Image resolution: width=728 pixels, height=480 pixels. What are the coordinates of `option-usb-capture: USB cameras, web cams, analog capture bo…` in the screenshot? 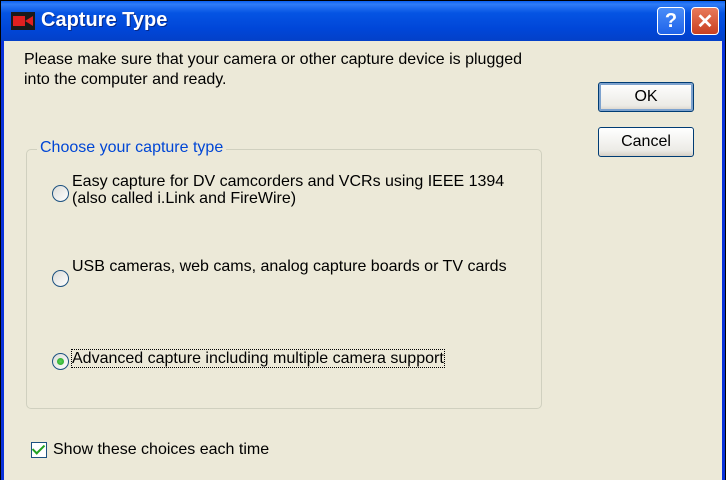 It's located at (282, 272).